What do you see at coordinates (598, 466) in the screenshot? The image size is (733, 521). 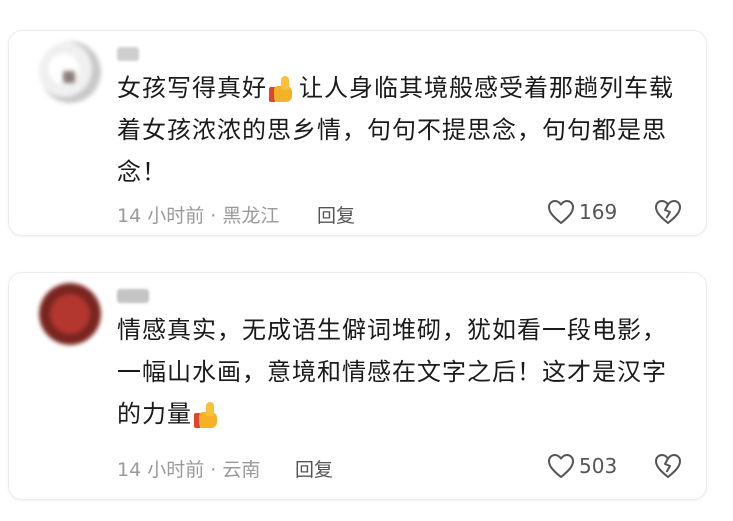 I see `like-count: 503` at bounding box center [598, 466].